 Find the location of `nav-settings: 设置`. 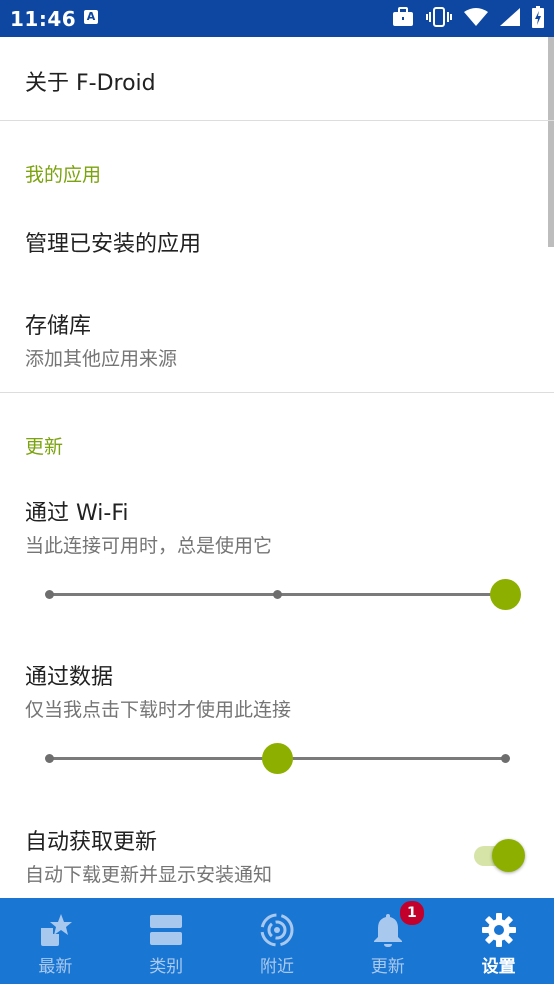

nav-settings: 设置 is located at coordinates (498, 941).